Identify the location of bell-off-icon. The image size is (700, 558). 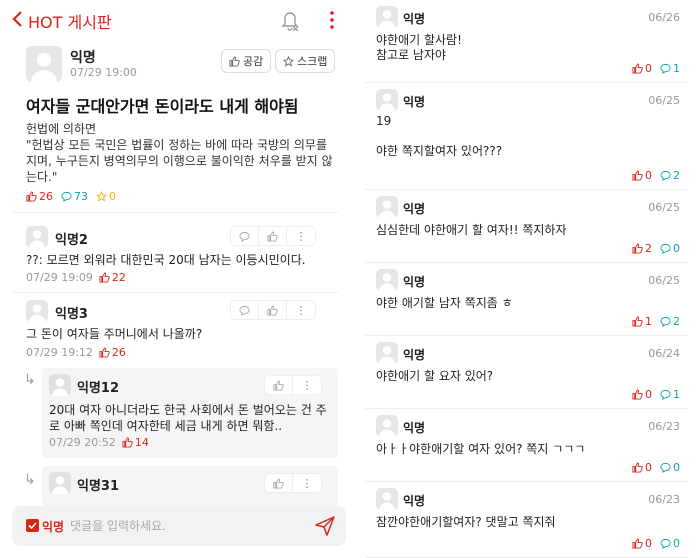
(290, 20).